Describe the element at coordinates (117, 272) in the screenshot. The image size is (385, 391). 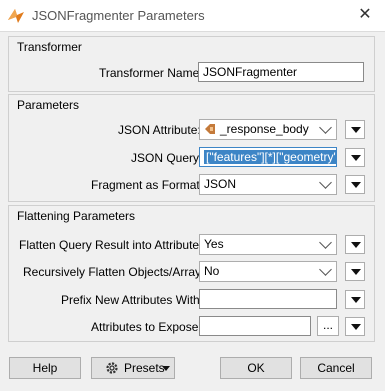
I see `recursive-label: Recursively Flatten Objects/Arrays:` at that location.